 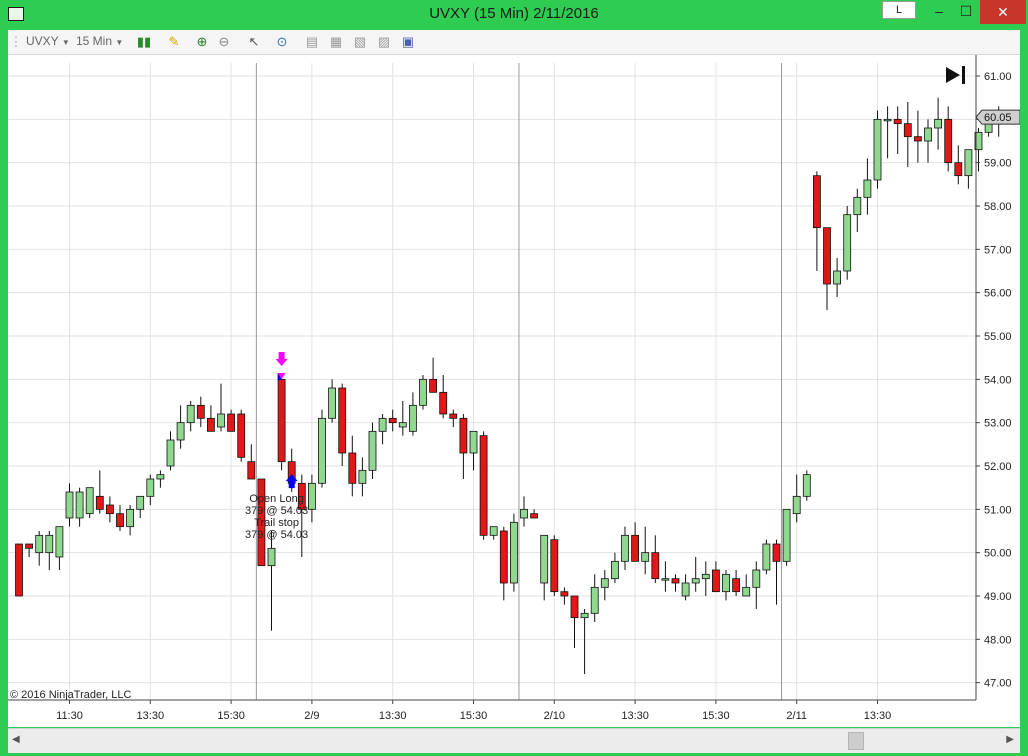 What do you see at coordinates (554, 716) in the screenshot?
I see `x-tick-label: 2/10` at bounding box center [554, 716].